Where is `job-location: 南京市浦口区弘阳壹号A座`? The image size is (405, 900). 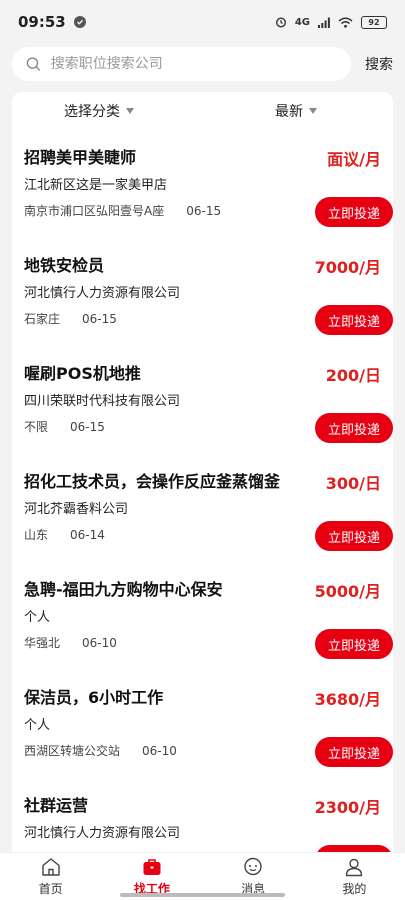
job-location: 南京市浦口区弘阳壹号A座 is located at coordinates (94, 211).